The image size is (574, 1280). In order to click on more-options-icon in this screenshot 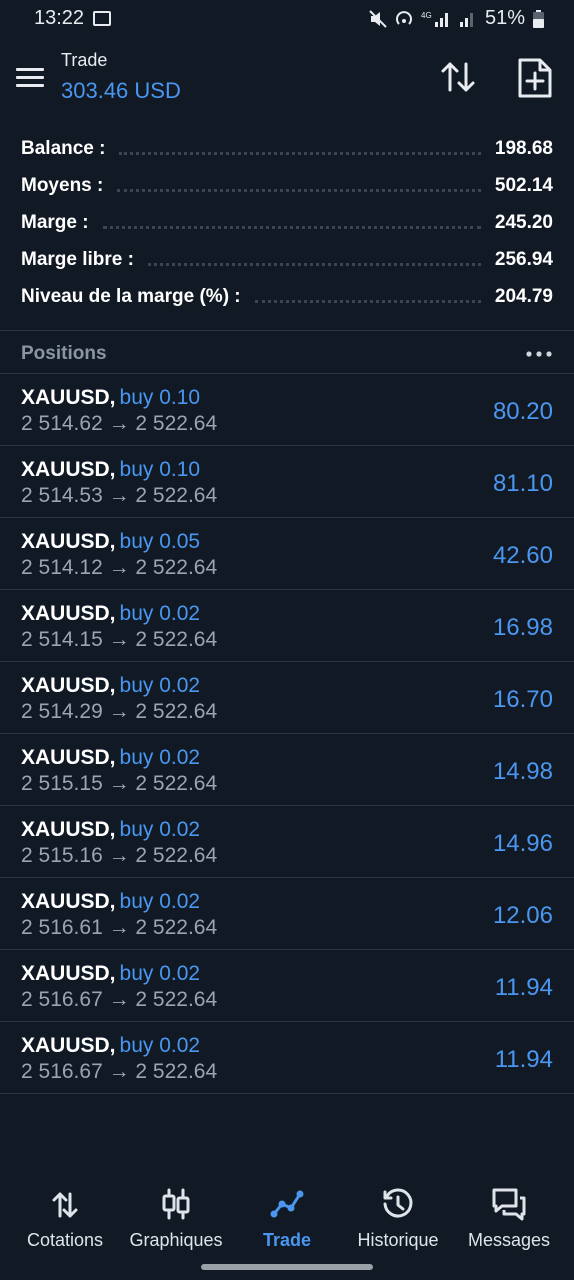, I will do `click(539, 354)`.